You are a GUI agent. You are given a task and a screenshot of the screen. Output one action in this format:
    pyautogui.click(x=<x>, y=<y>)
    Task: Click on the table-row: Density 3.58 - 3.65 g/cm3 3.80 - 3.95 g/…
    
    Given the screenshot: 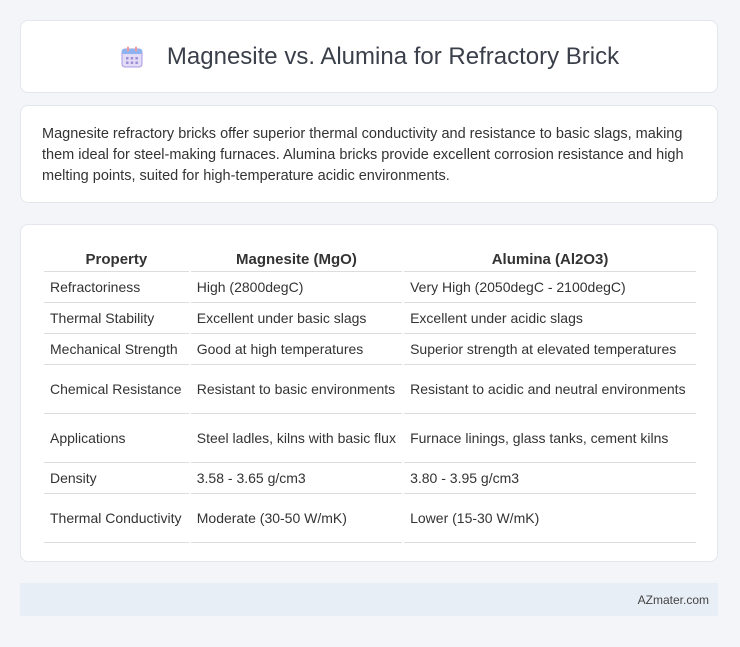 What is the action you would take?
    pyautogui.click(x=370, y=478)
    